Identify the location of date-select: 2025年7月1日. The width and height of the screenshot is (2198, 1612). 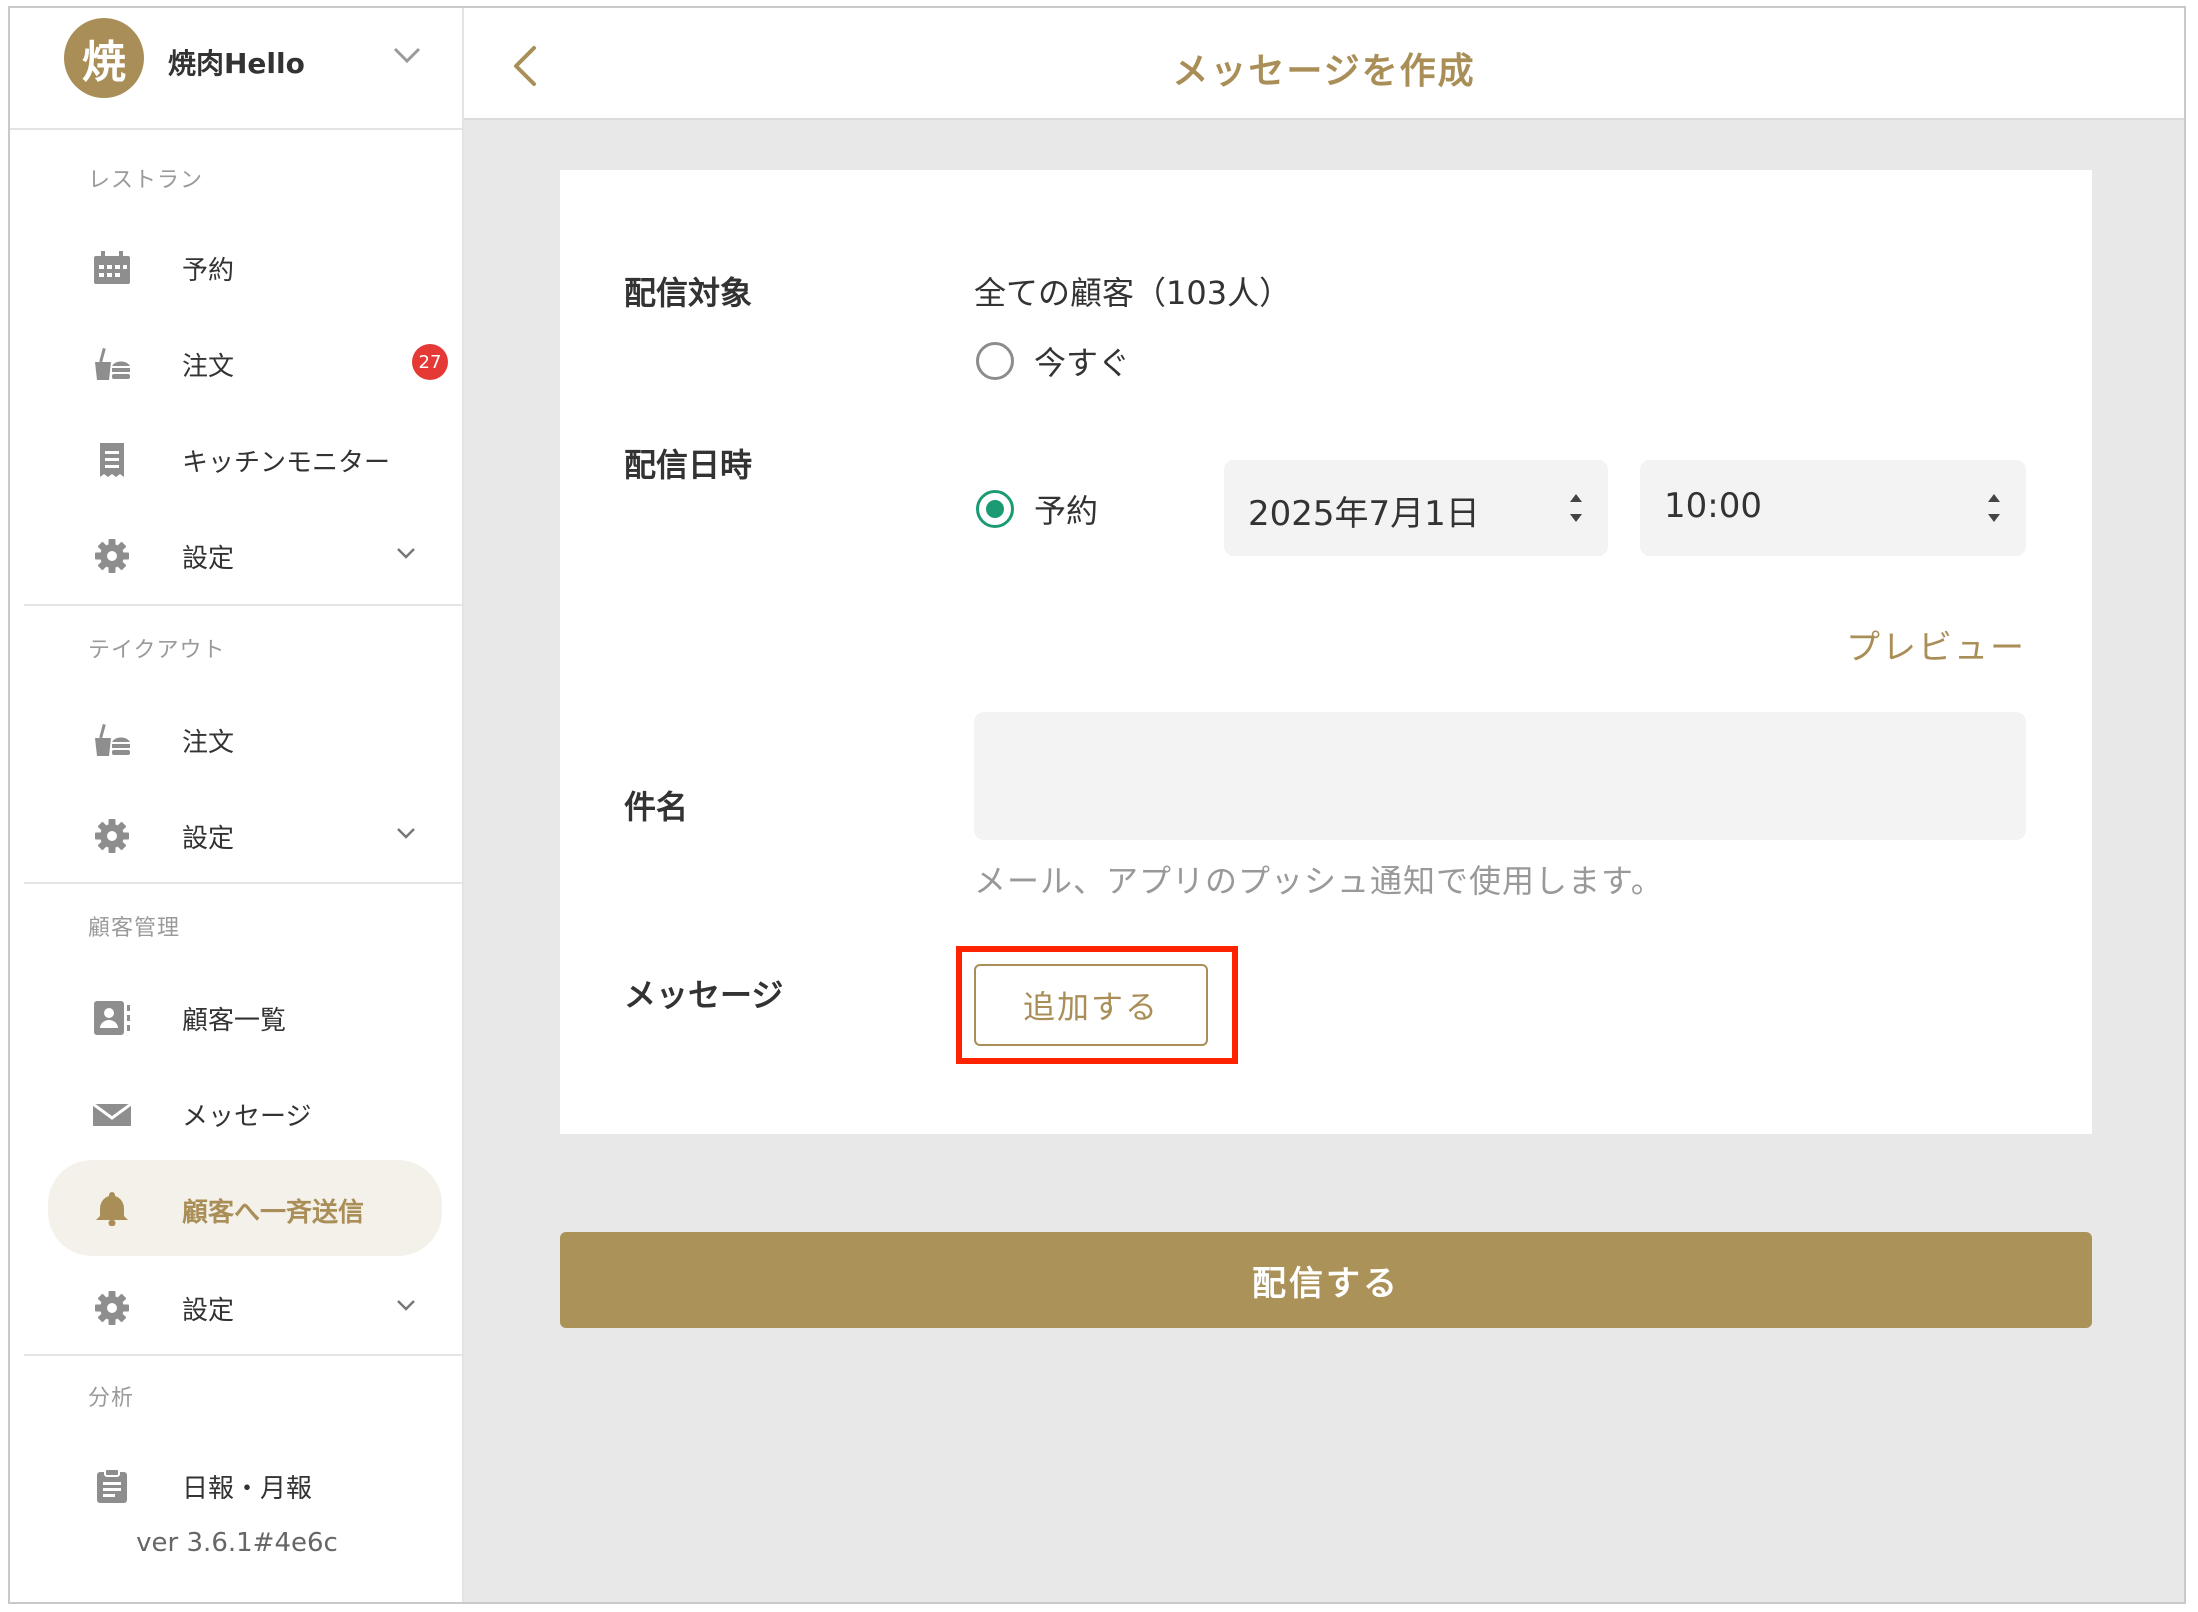
(1416, 508).